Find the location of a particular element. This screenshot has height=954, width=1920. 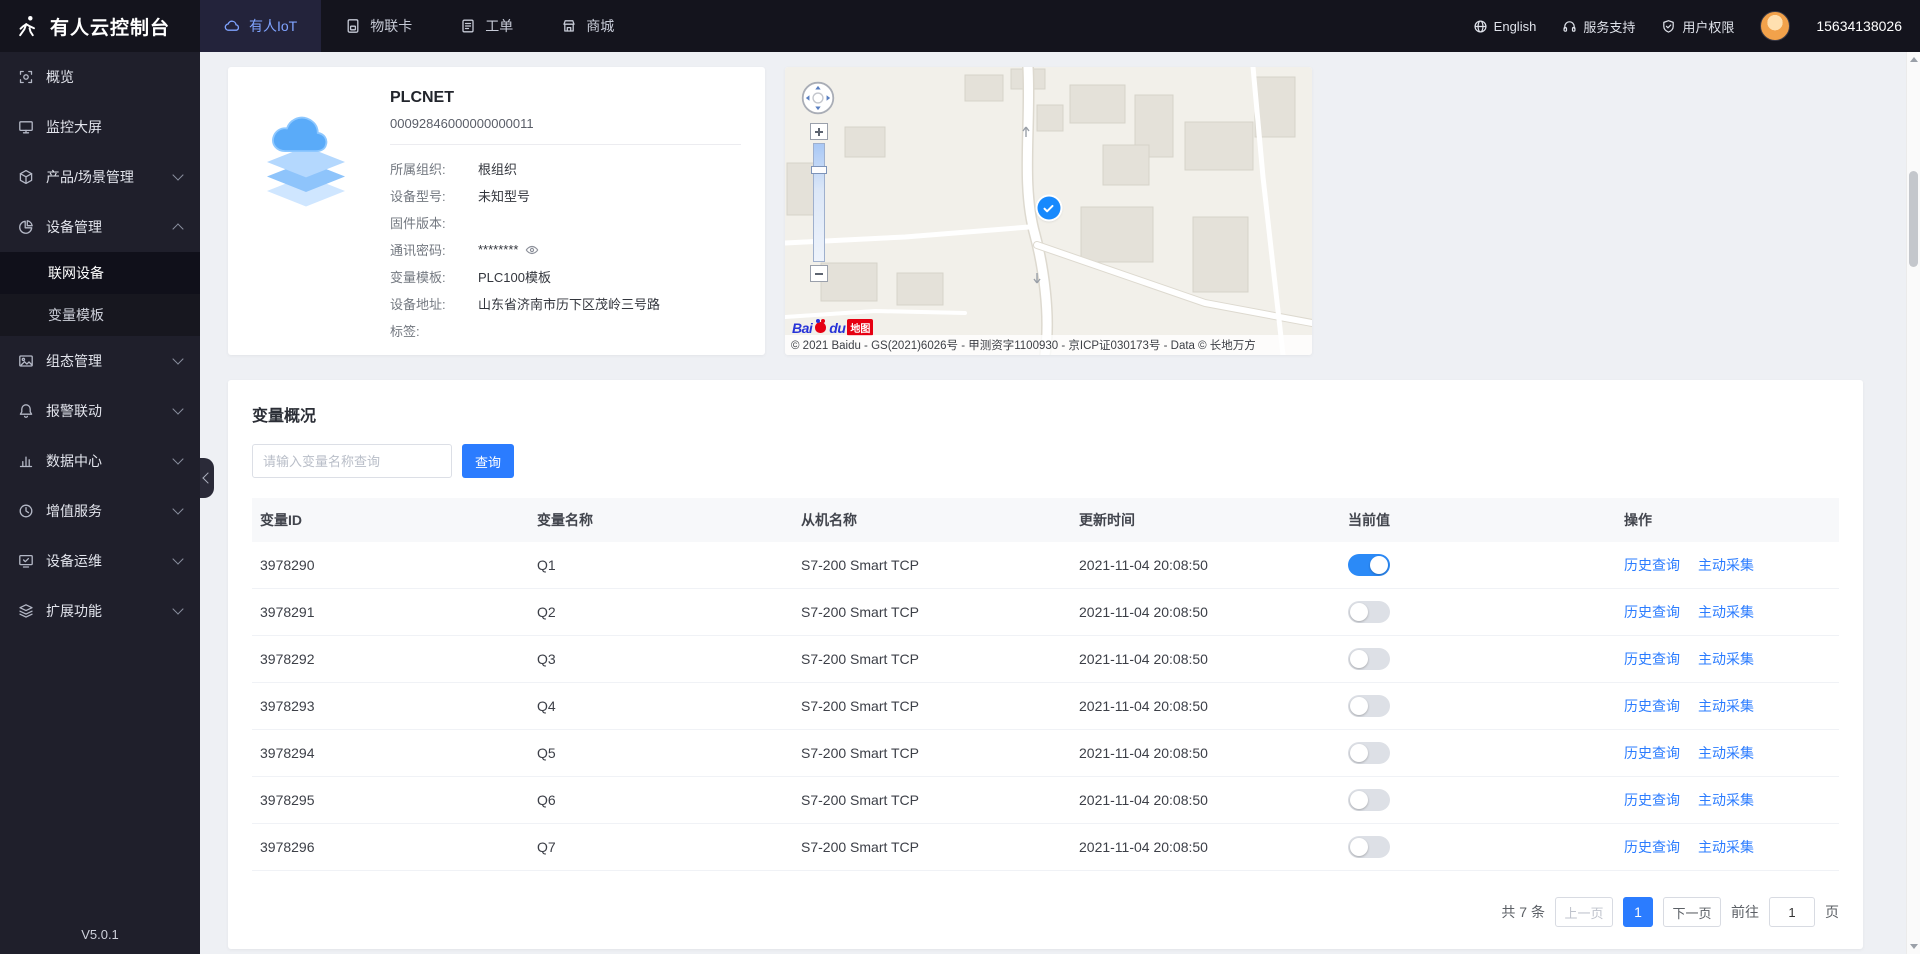

tab-work-order: 工单 is located at coordinates (486, 26).